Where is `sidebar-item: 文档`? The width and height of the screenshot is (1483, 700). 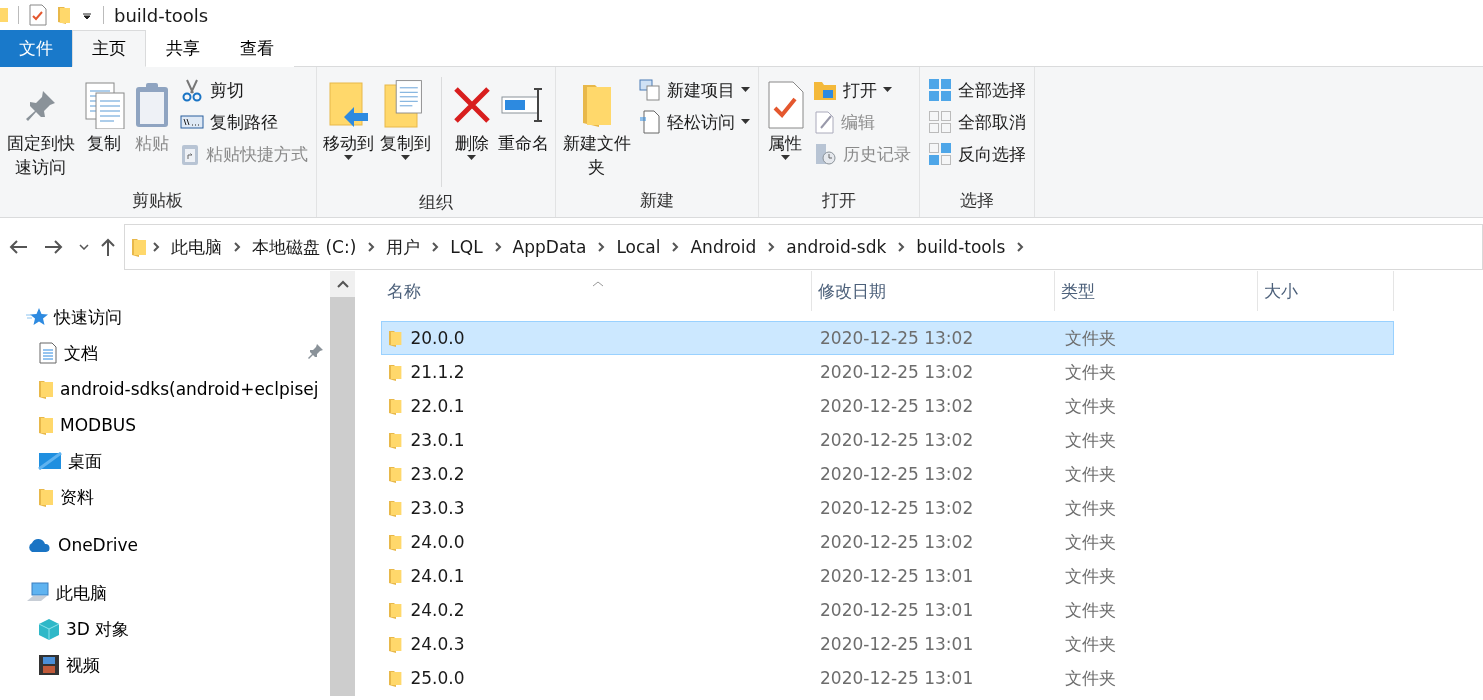
sidebar-item: 文档 is located at coordinates (165, 353).